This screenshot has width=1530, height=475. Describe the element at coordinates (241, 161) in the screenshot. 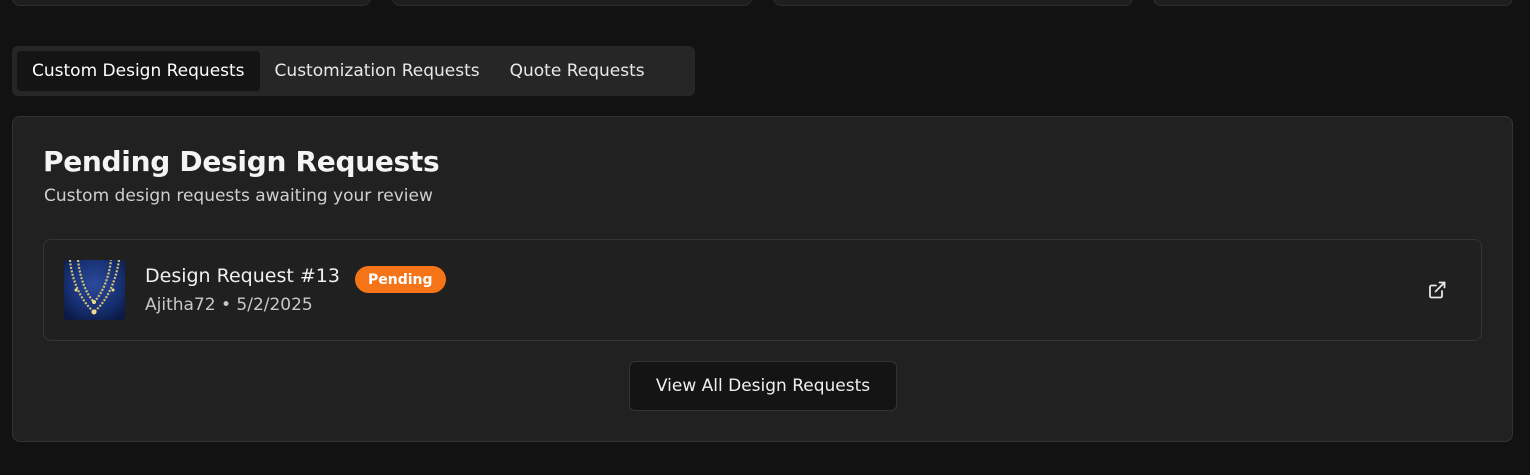

I see `panel-title: Pending Design Requests` at that location.